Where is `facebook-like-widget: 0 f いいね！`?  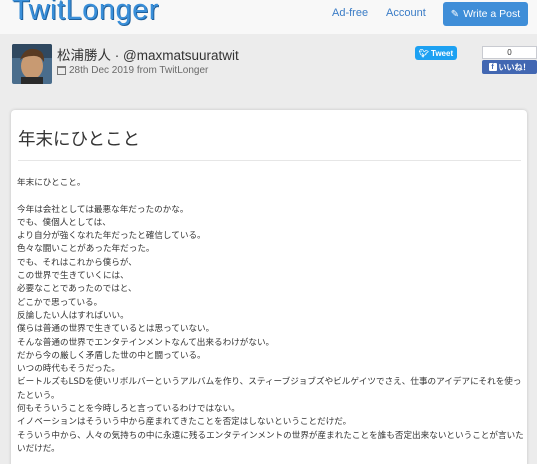
facebook-like-widget: 0 f いいね！ is located at coordinates (509, 60).